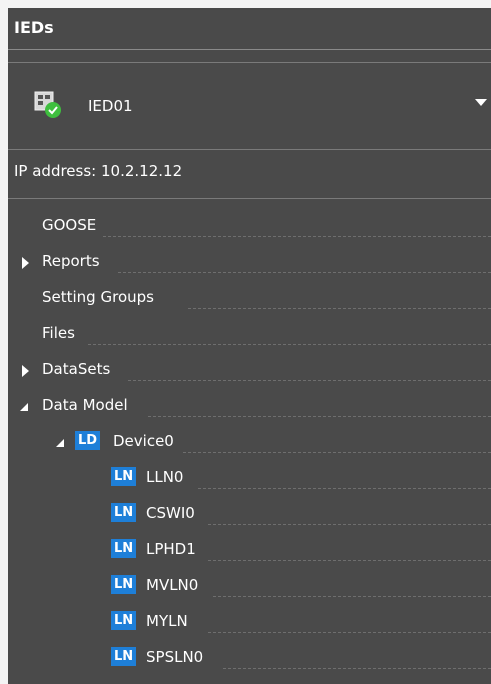  Describe the element at coordinates (69, 225) in the screenshot. I see `tree-item-label: GOOSE` at that location.